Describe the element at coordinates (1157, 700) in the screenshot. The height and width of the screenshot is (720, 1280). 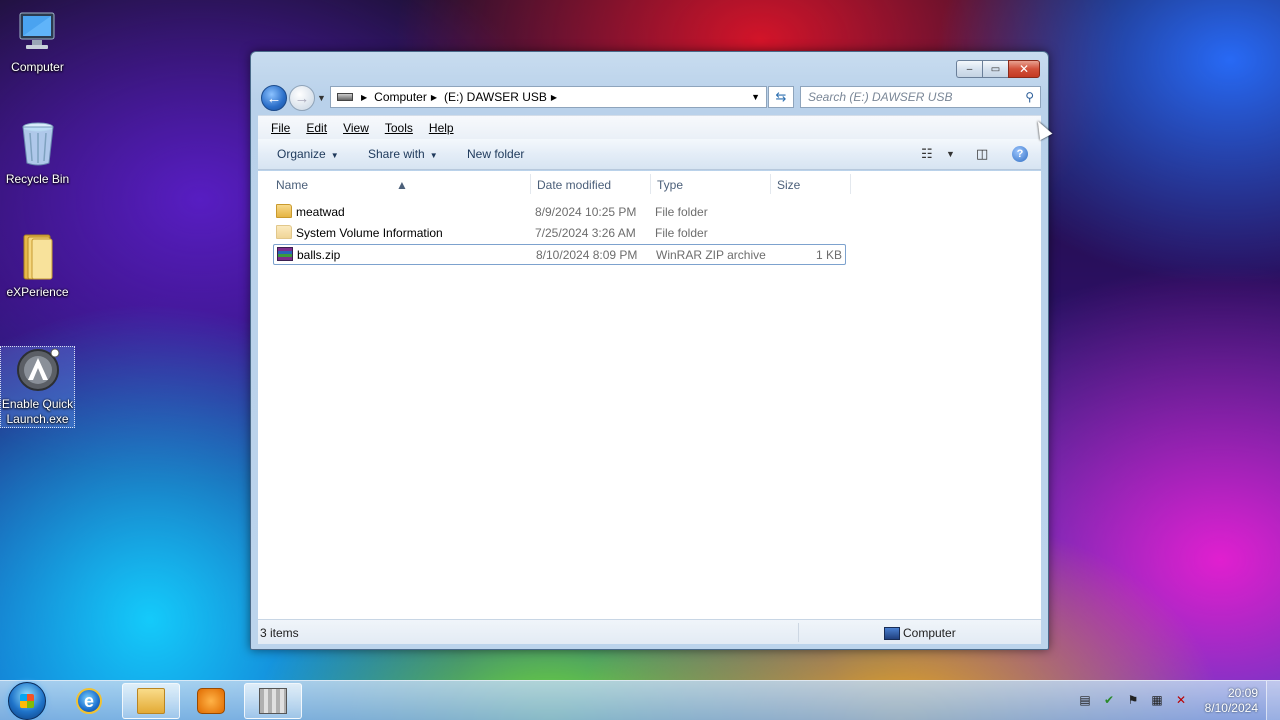
I see `network-tray-icon: ▦` at that location.